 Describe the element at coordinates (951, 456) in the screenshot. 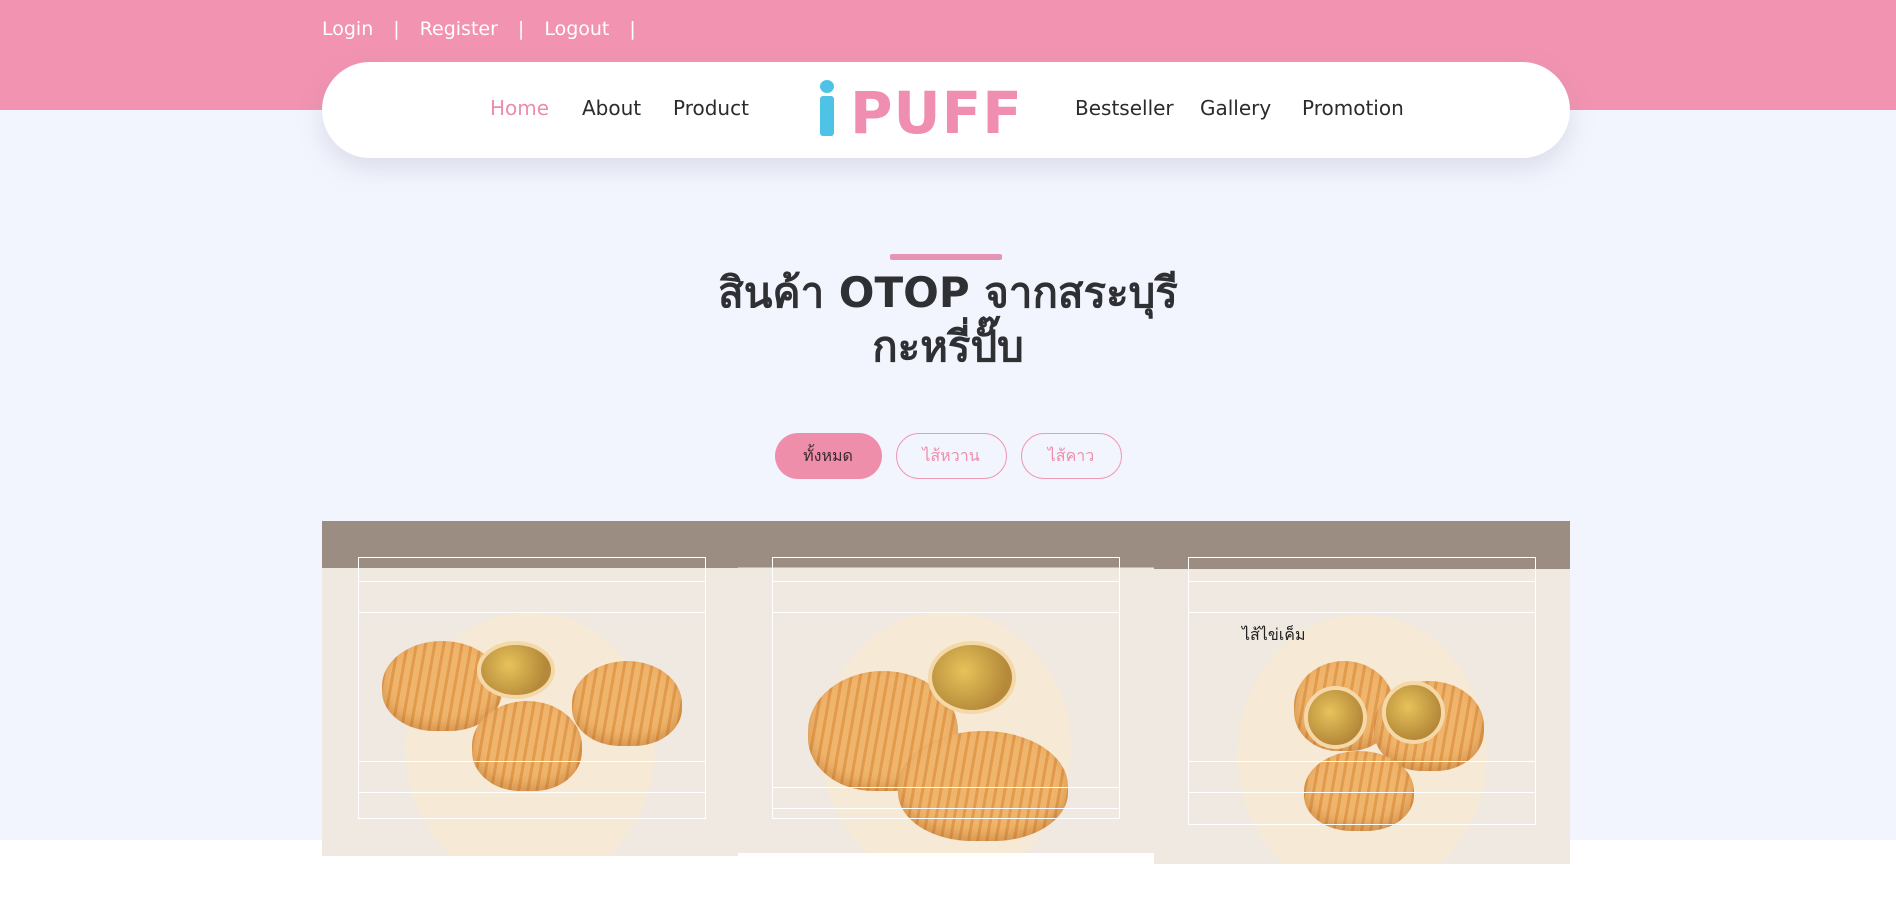

I see `filter-sweet-button: ไส้หวาน` at that location.